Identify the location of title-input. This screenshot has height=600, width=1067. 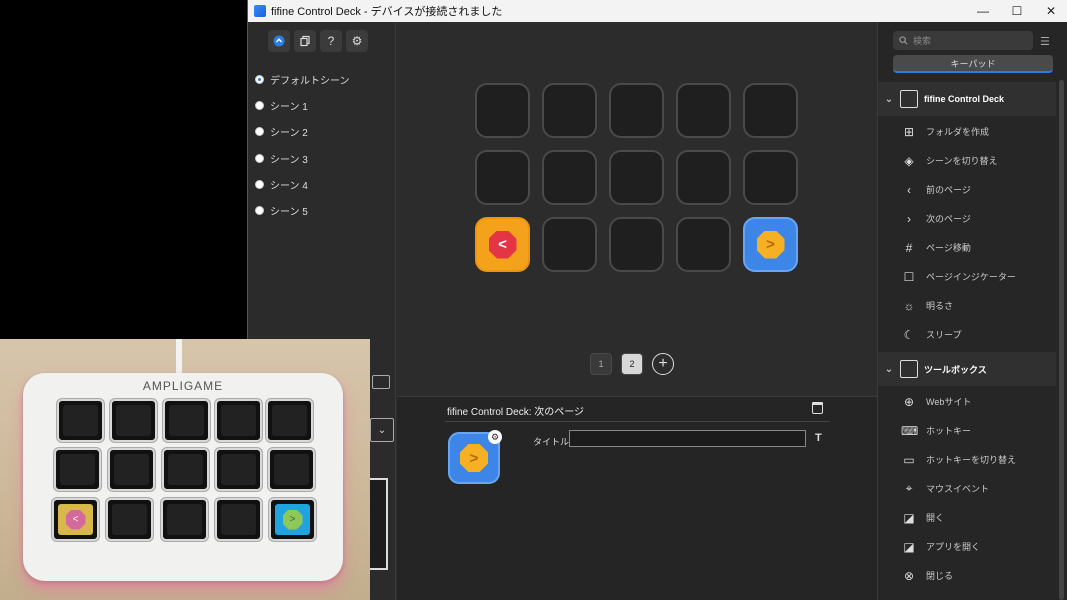
(687, 438).